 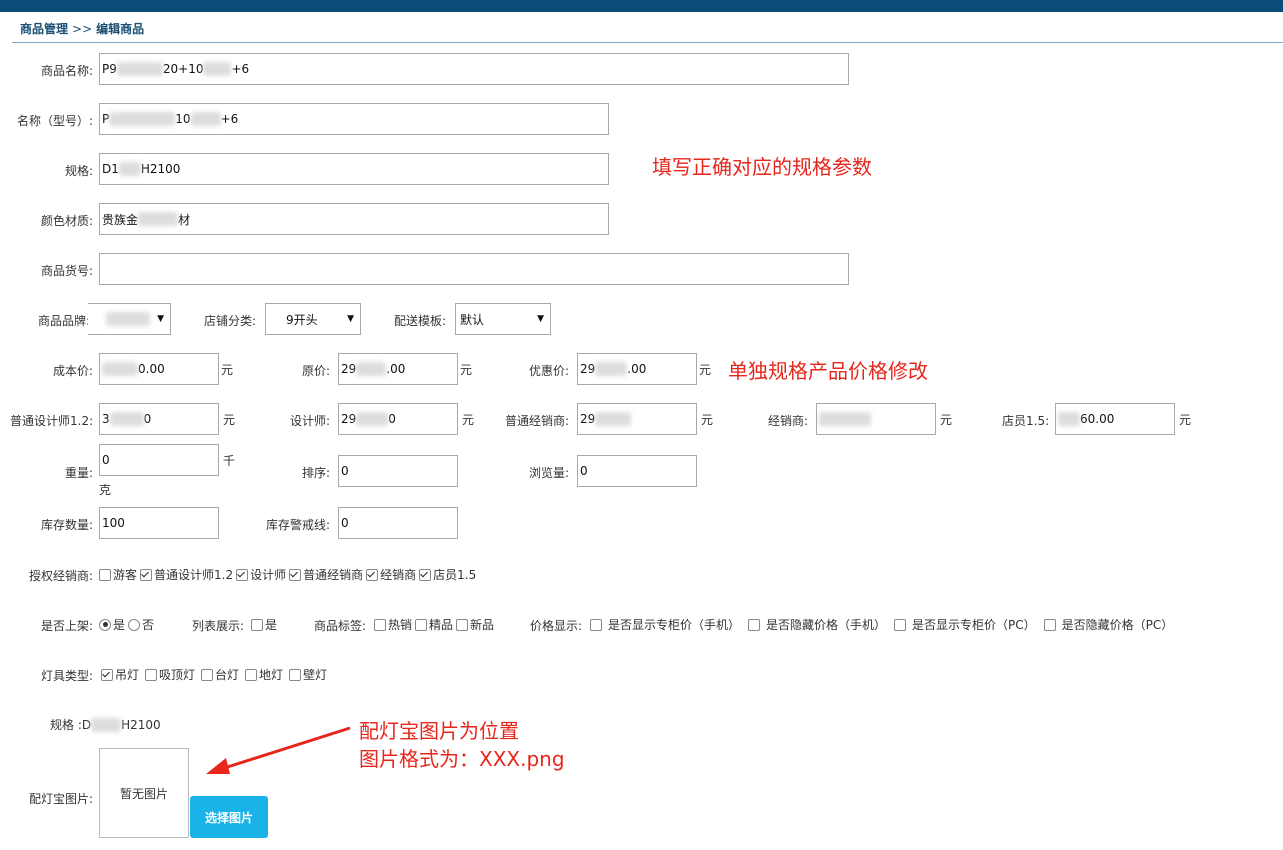 What do you see at coordinates (66, 626) in the screenshot?
I see `on-shelf-label: 是否上架:` at bounding box center [66, 626].